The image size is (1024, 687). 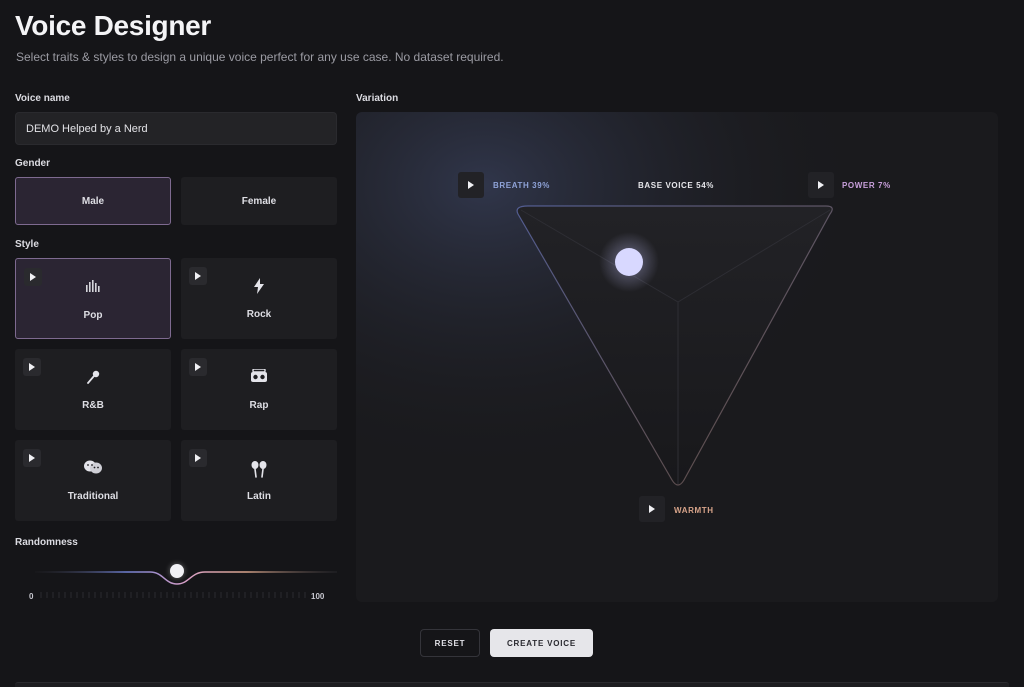 I want to click on style-tile-label: R&B, so click(x=93, y=405).